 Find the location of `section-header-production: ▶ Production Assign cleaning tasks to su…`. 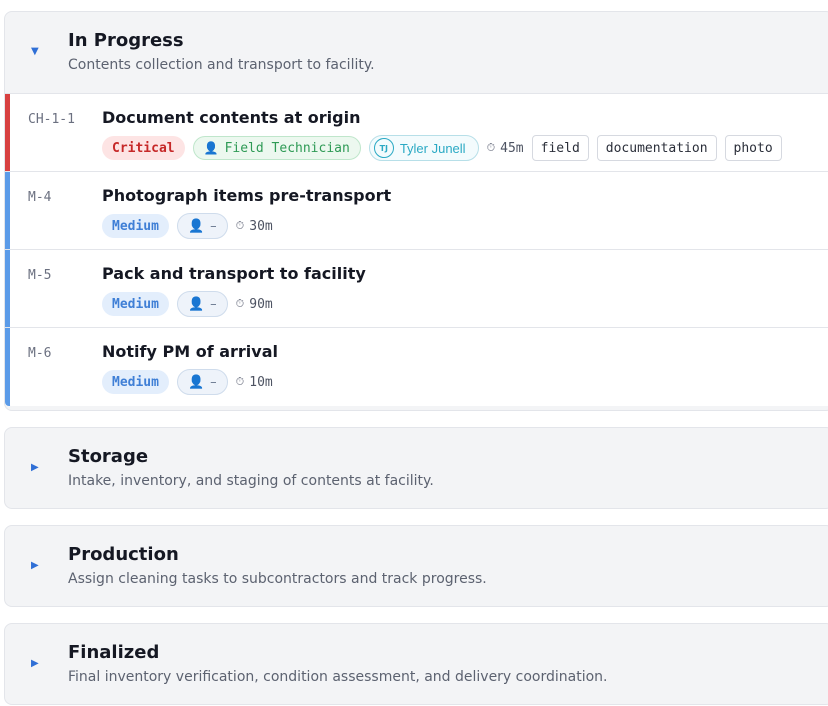

section-header-production: ▶ Production Assign cleaning tasks to su… is located at coordinates (416, 566).